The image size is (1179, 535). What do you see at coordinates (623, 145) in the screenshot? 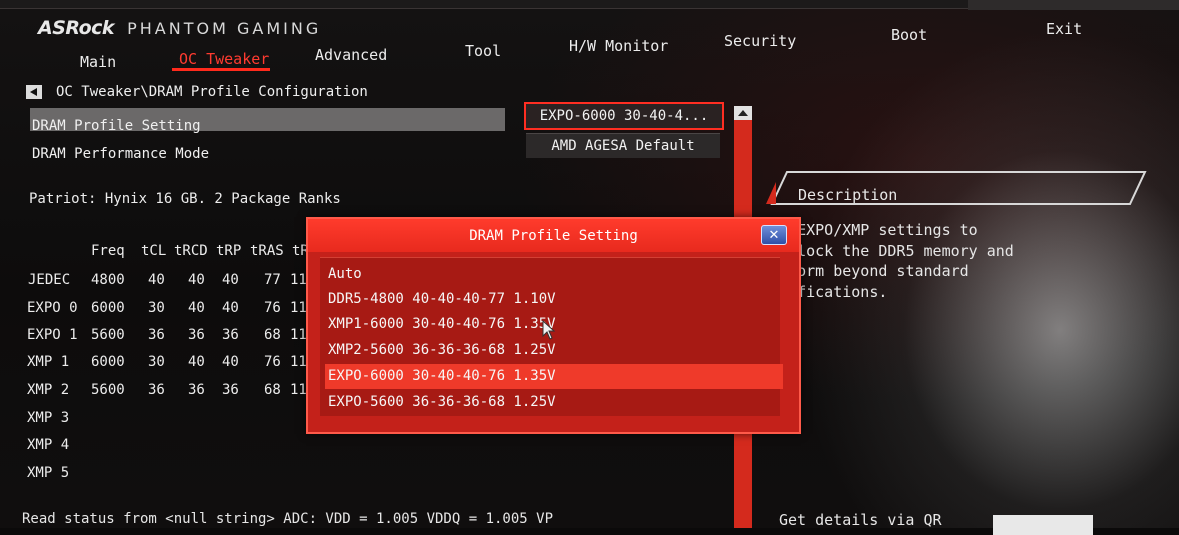
I see `dram-performance-mode-value: AMD AGESA Default` at bounding box center [623, 145].